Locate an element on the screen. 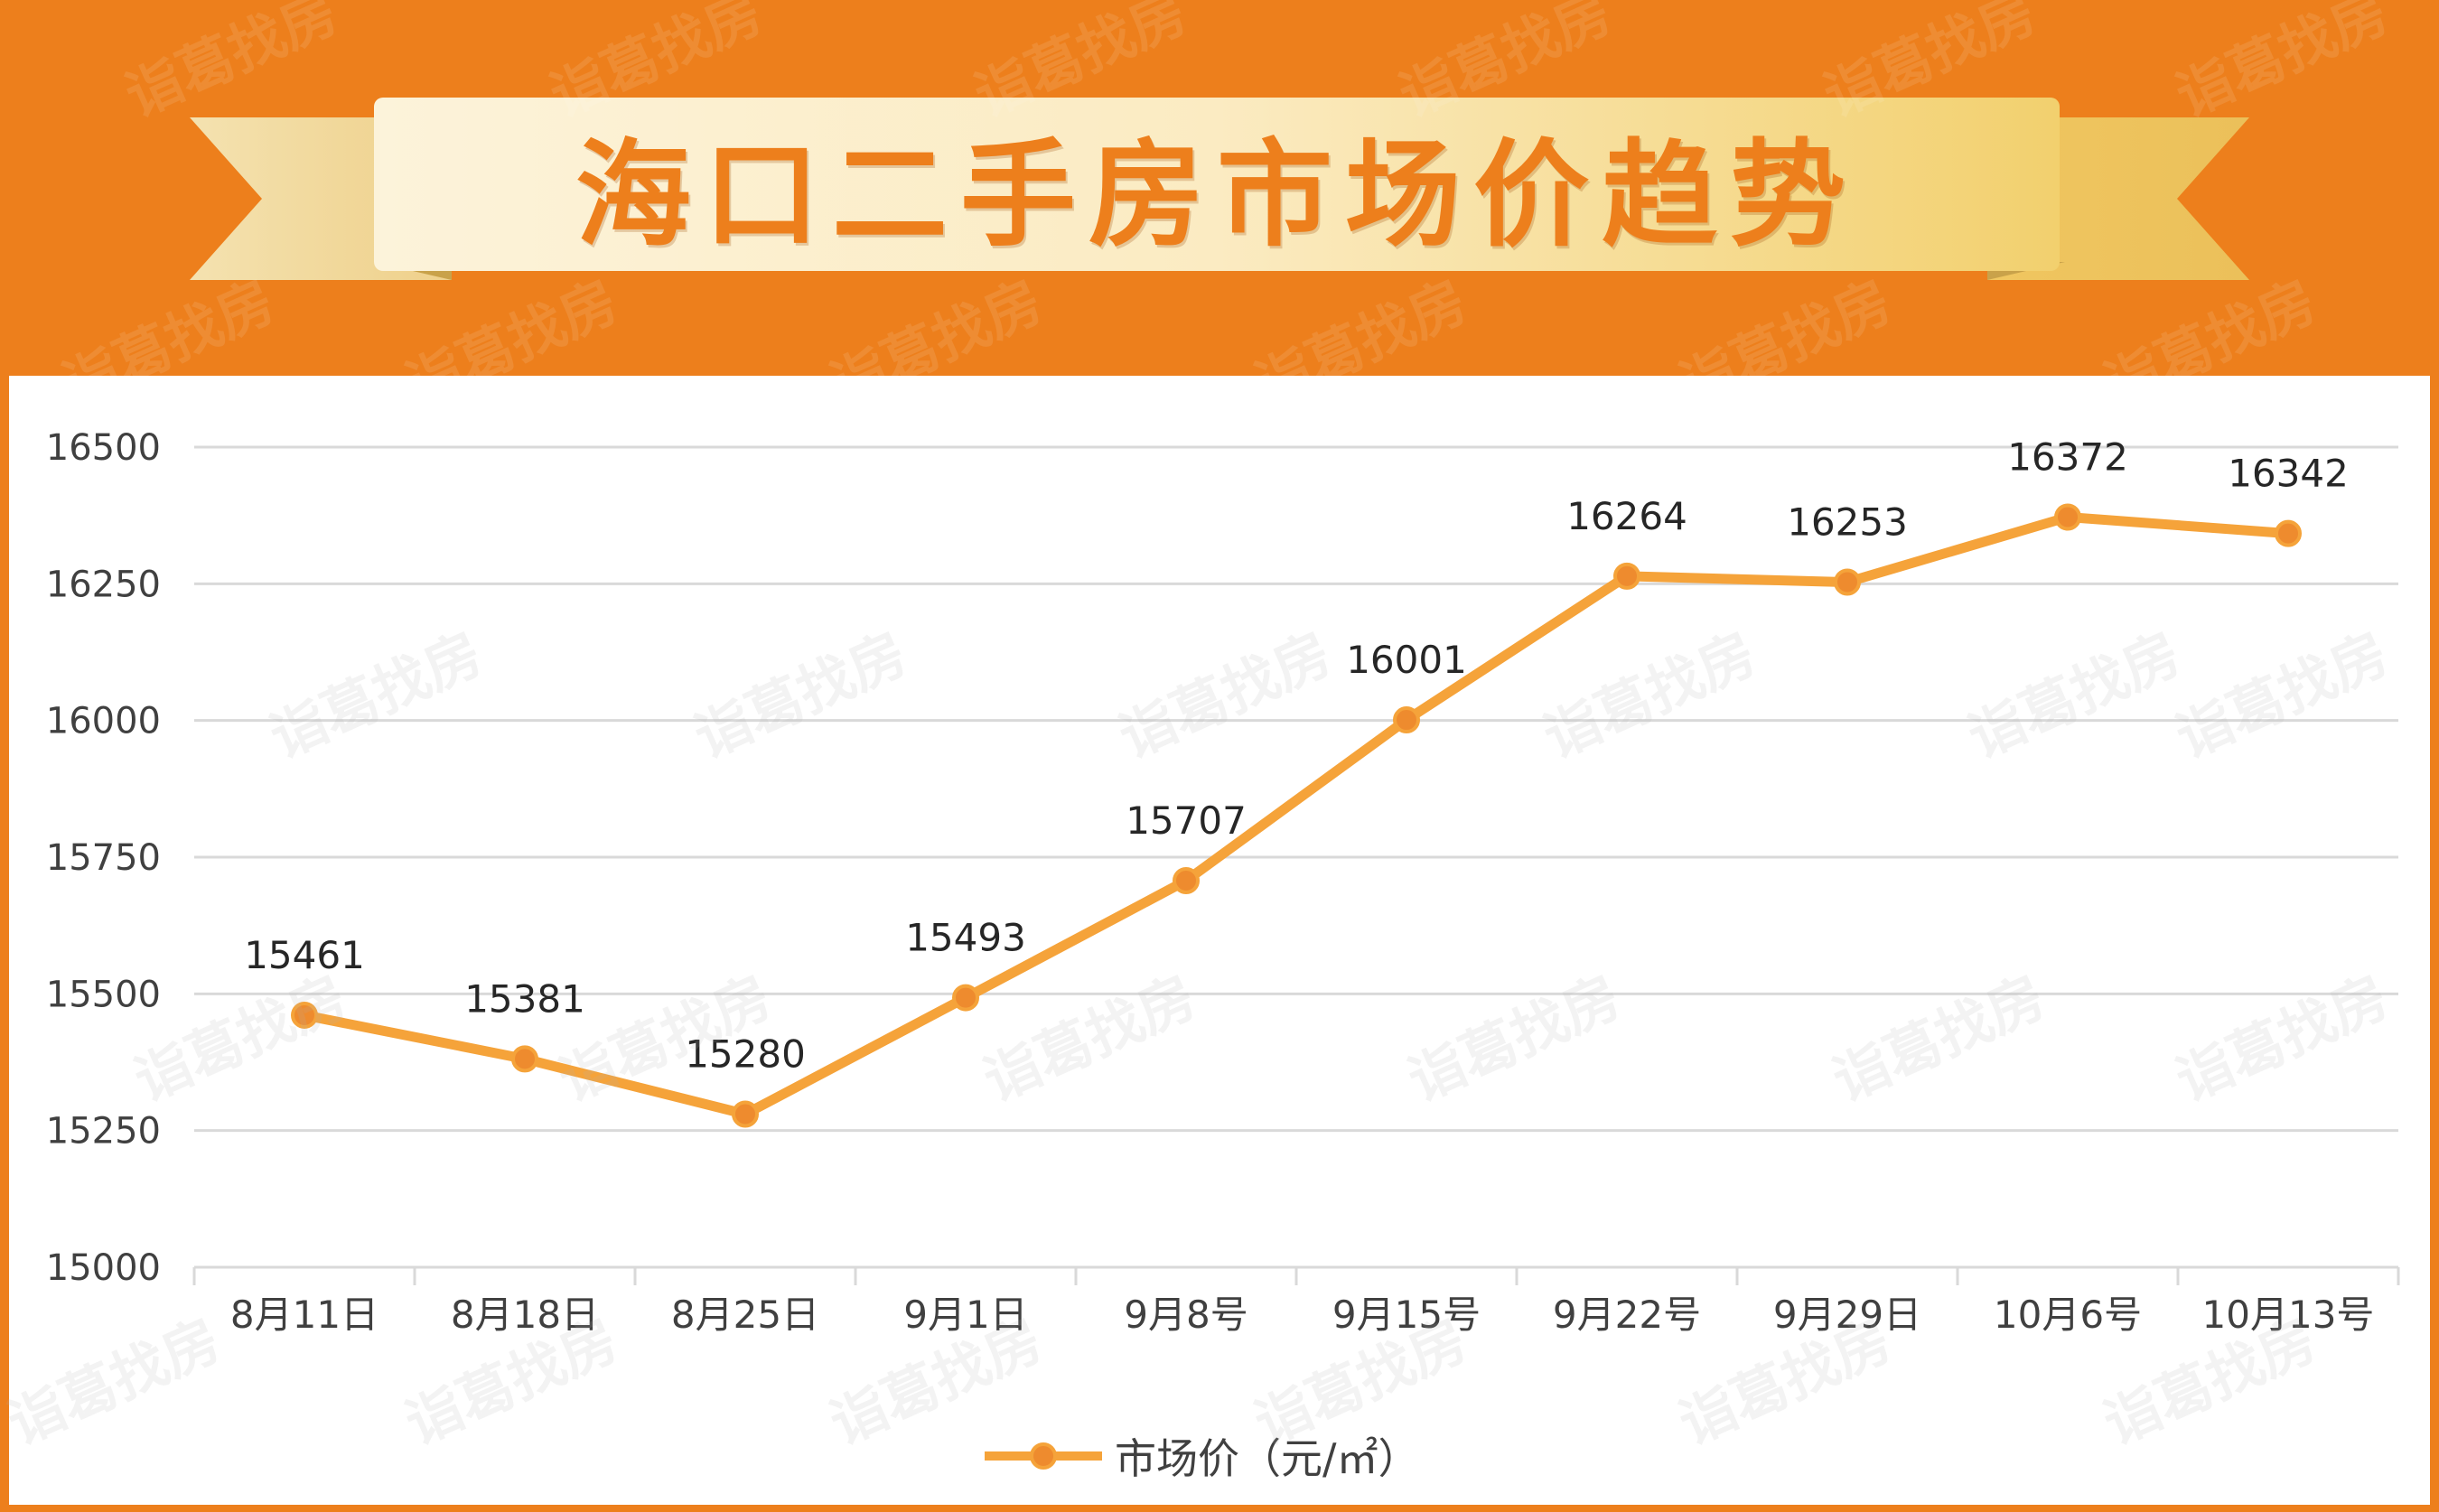 Image resolution: width=2439 pixels, height=1512 pixels. y-tick-label: 15500 is located at coordinates (104, 995).